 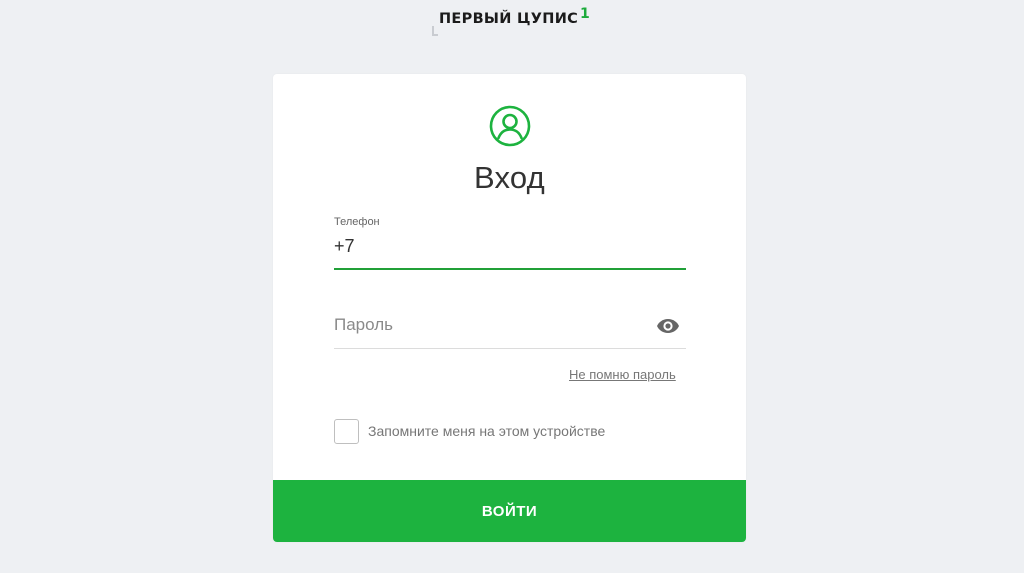 I want to click on user-circle-icon, so click(x=510, y=126).